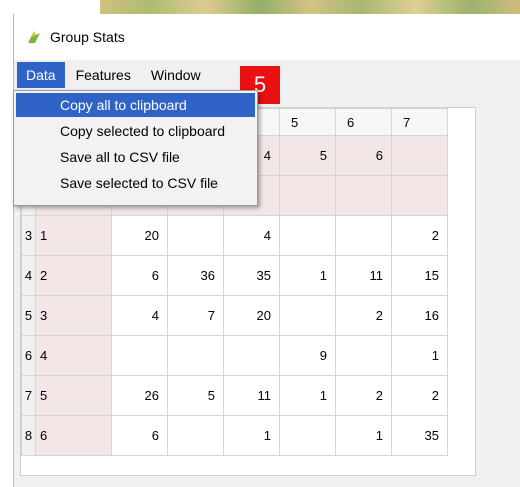 The image size is (520, 487). I want to click on title-bar: Group Stats, so click(267, 37).